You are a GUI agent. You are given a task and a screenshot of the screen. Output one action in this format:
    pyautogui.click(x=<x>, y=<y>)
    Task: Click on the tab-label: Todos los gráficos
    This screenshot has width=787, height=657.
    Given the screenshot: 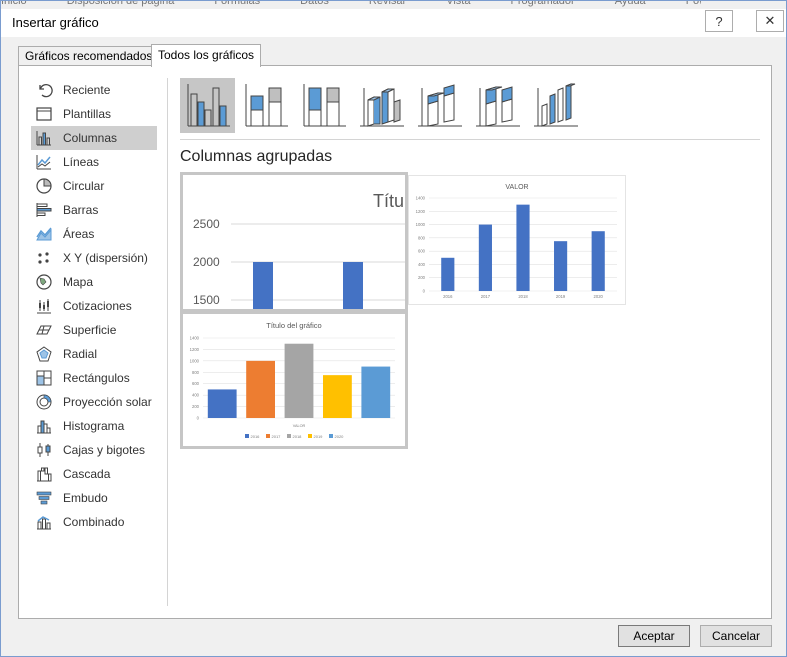 What is the action you would take?
    pyautogui.click(x=206, y=55)
    